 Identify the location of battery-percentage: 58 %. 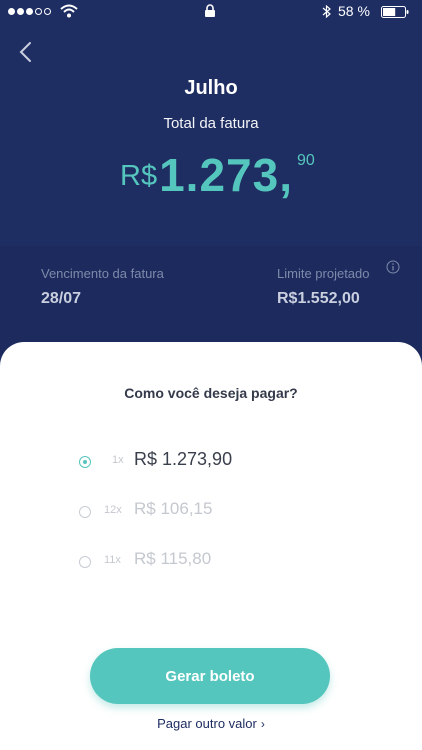
(354, 11).